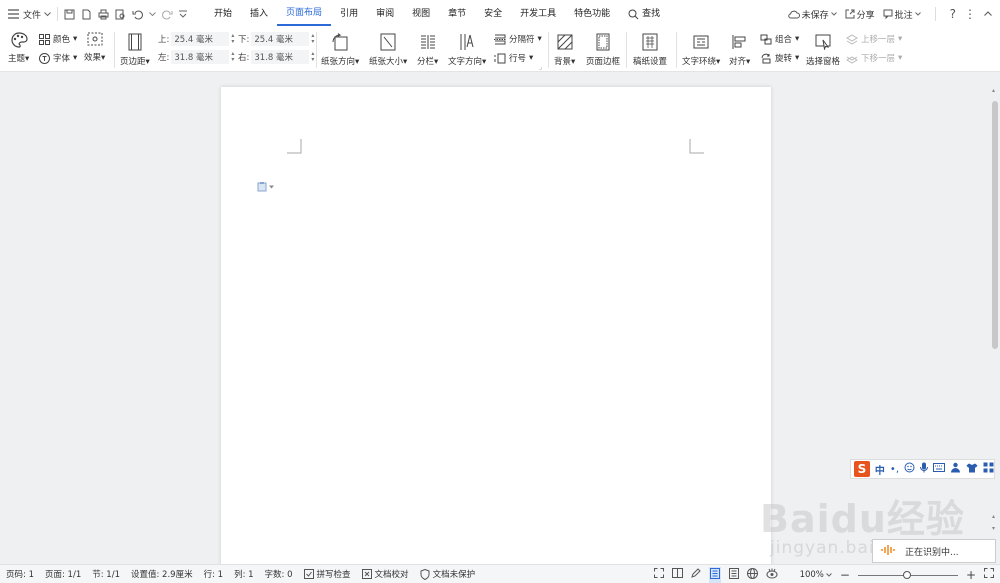  I want to click on breaks-button: 分隔符 ▾, so click(518, 39).